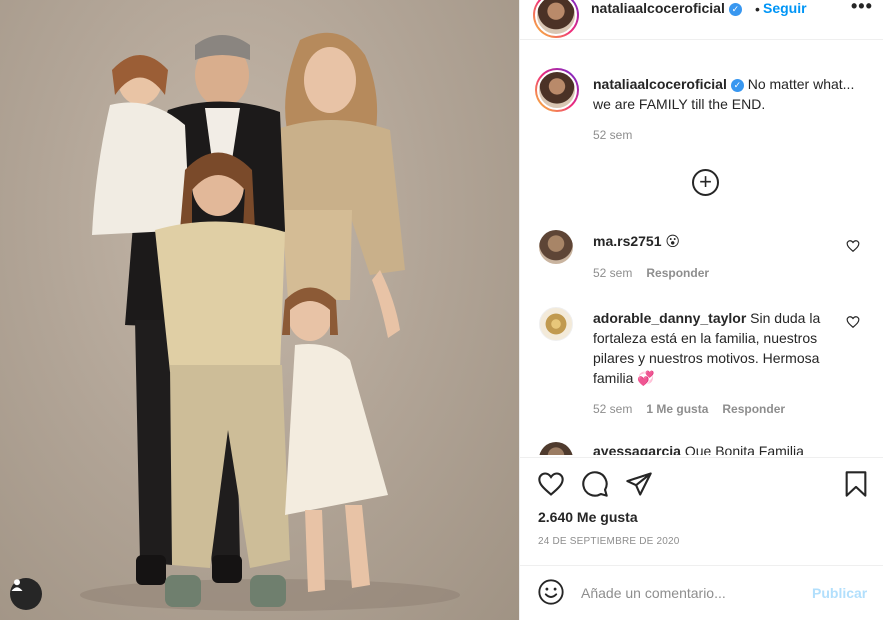 The height and width of the screenshot is (620, 883). Describe the element at coordinates (862, 8) in the screenshot. I see `more-options-icon: •••` at that location.